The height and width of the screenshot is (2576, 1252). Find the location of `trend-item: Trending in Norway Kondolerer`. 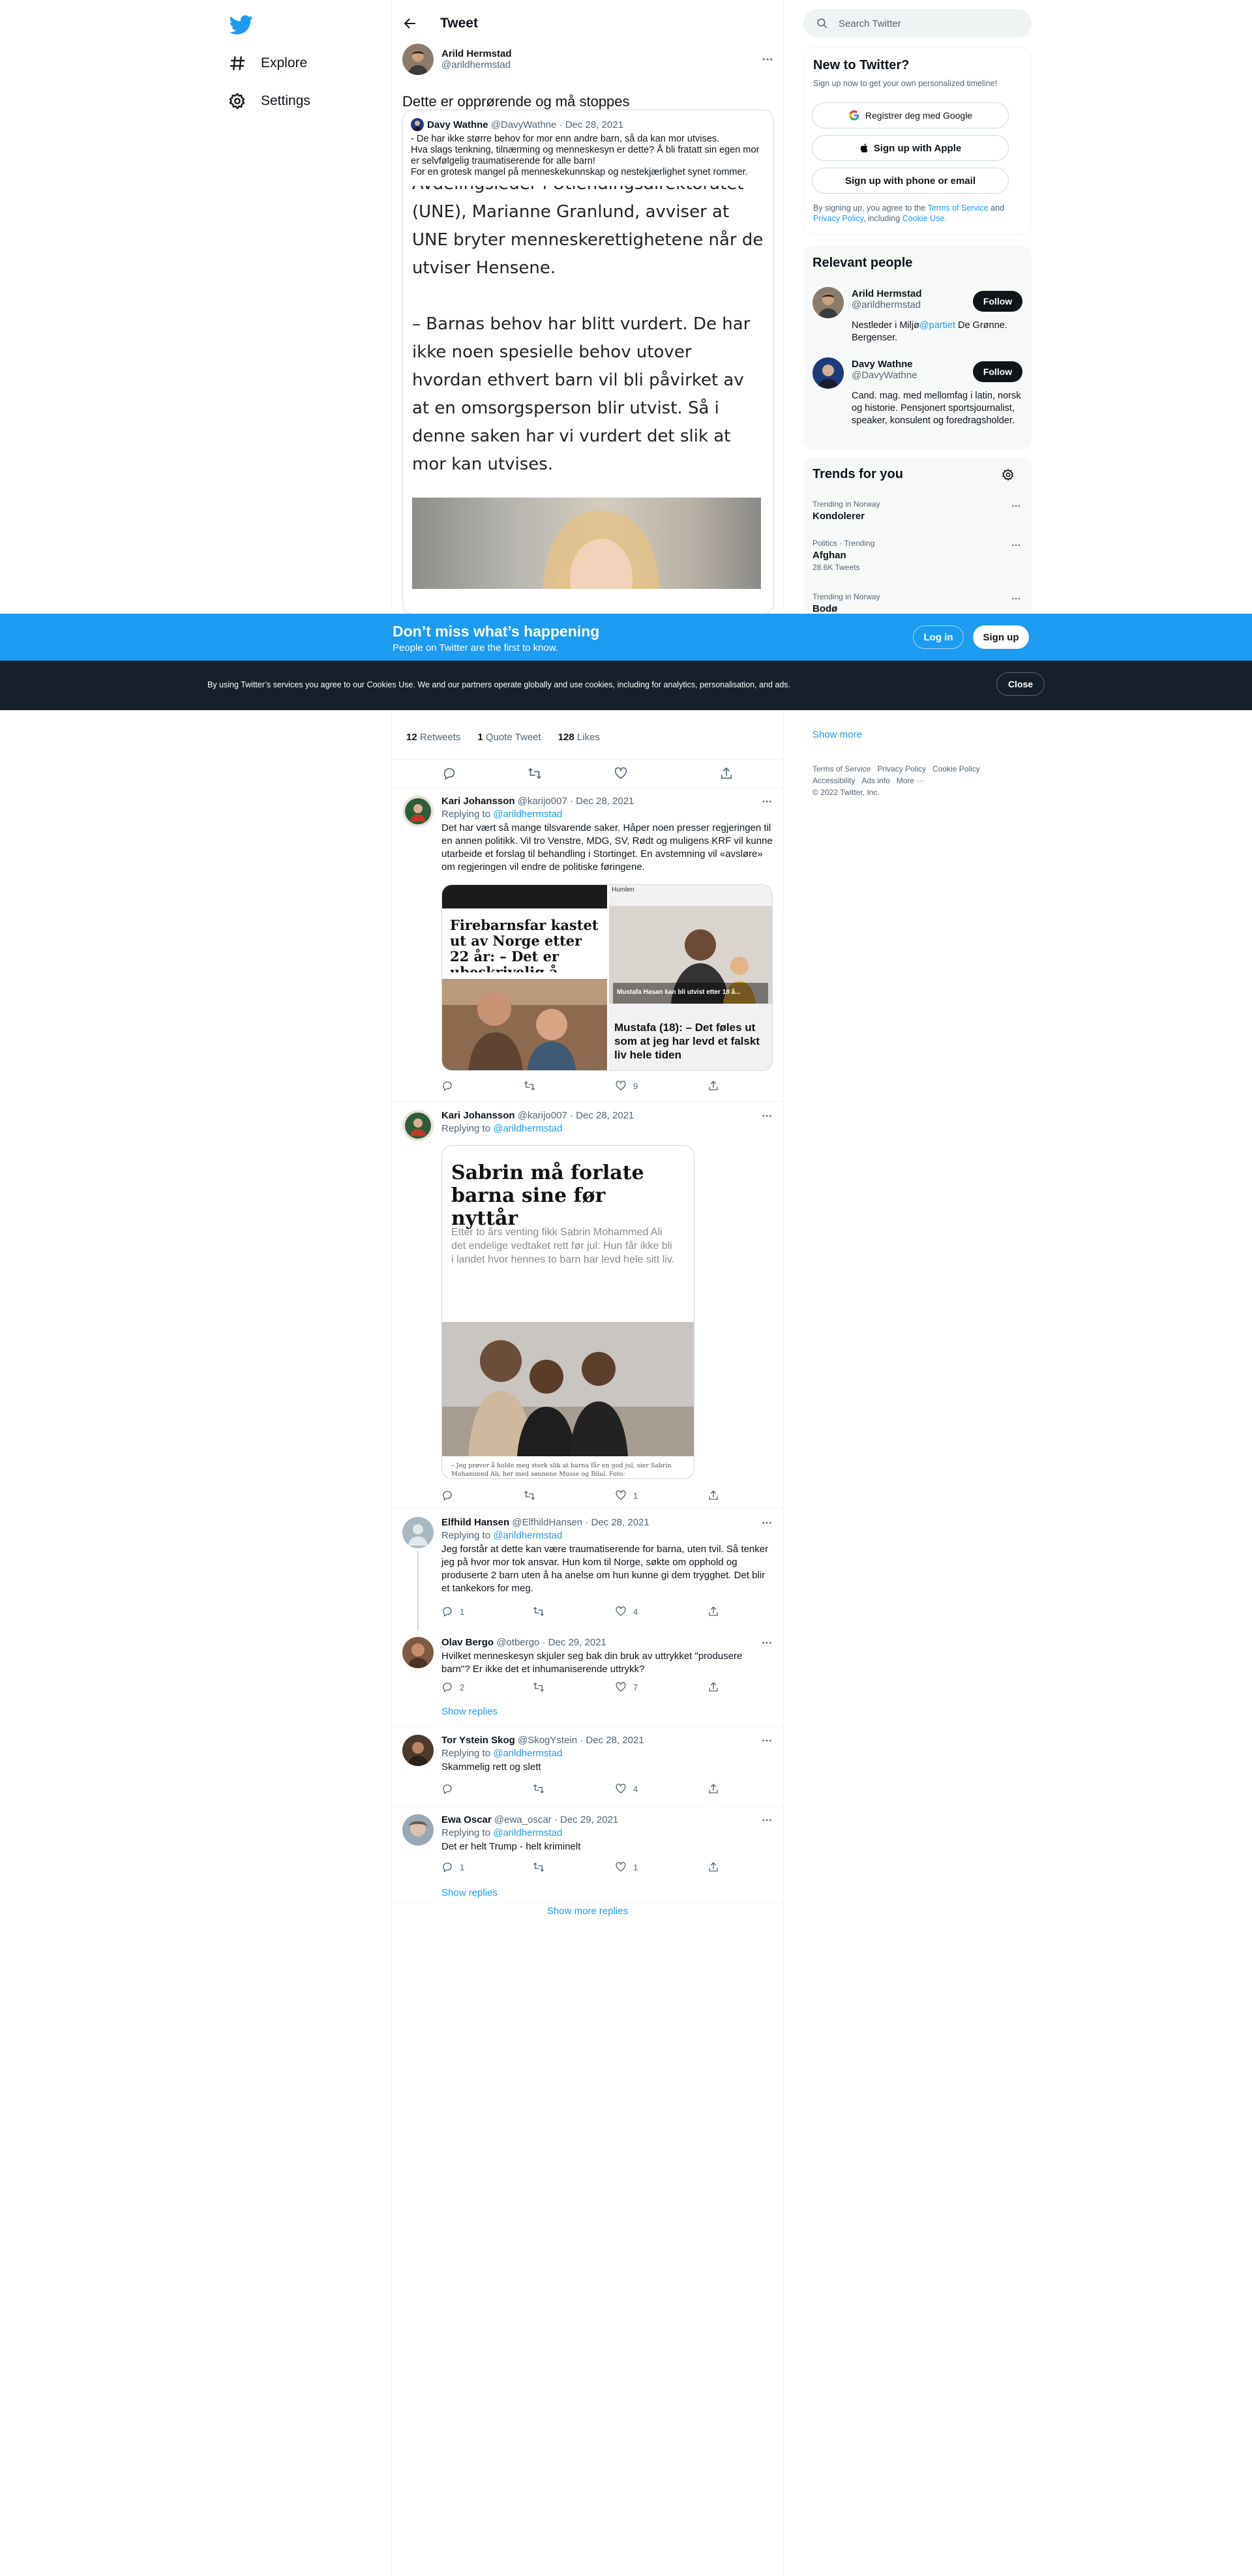

trend-item: Trending in Norway Kondolerer is located at coordinates (916, 511).